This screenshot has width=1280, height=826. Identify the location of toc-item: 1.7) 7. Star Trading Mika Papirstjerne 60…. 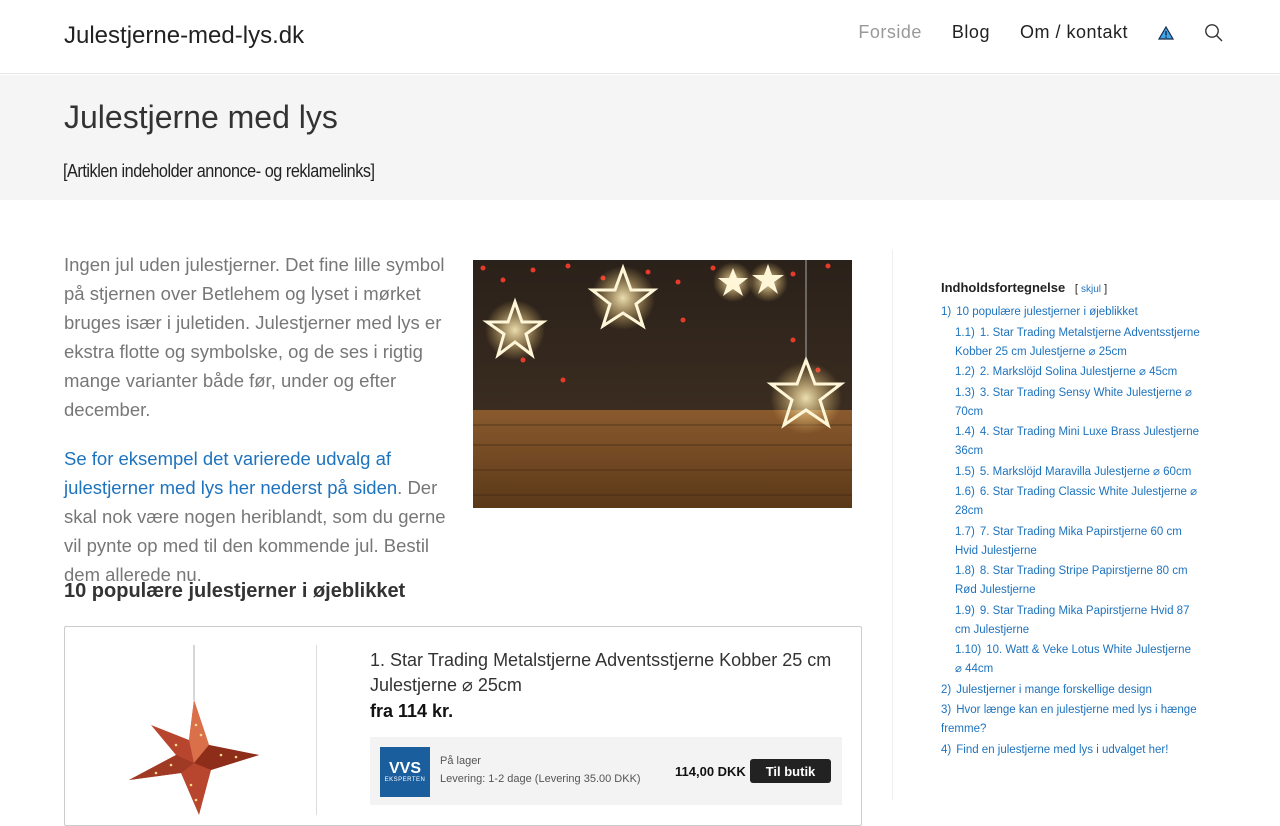
(1071, 542).